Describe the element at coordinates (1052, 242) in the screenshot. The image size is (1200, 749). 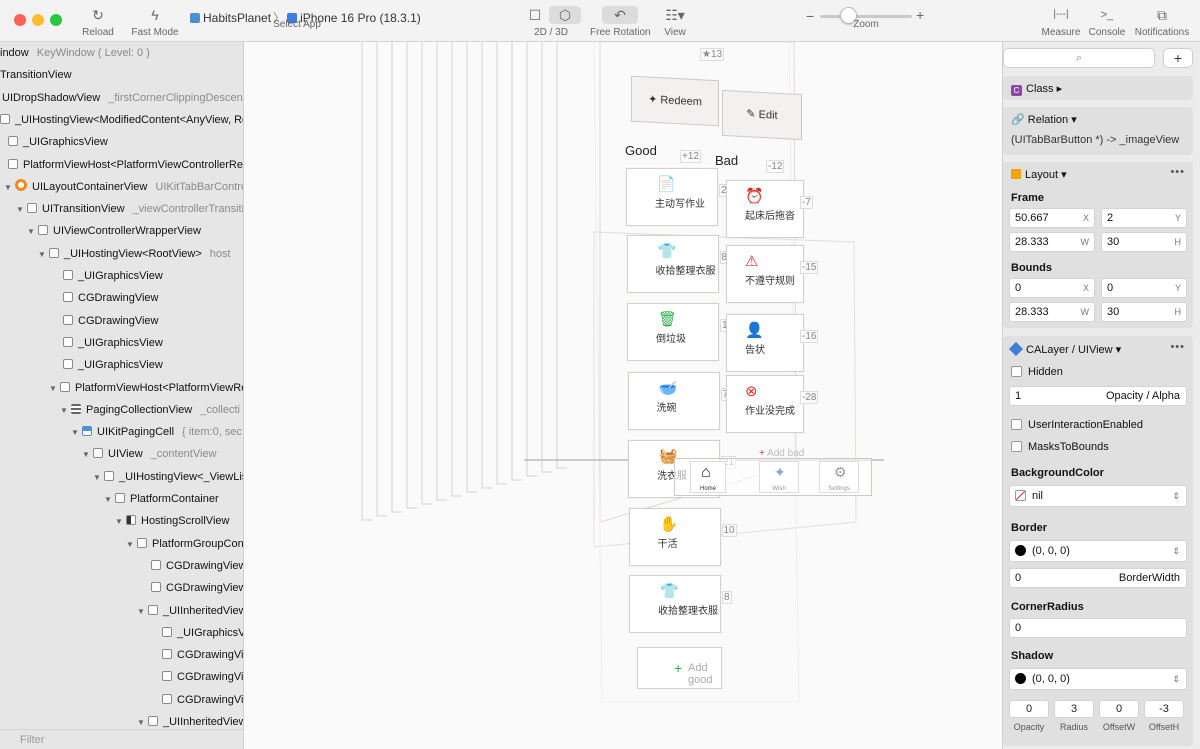
I see `frame-w-field: 28.333 W` at that location.